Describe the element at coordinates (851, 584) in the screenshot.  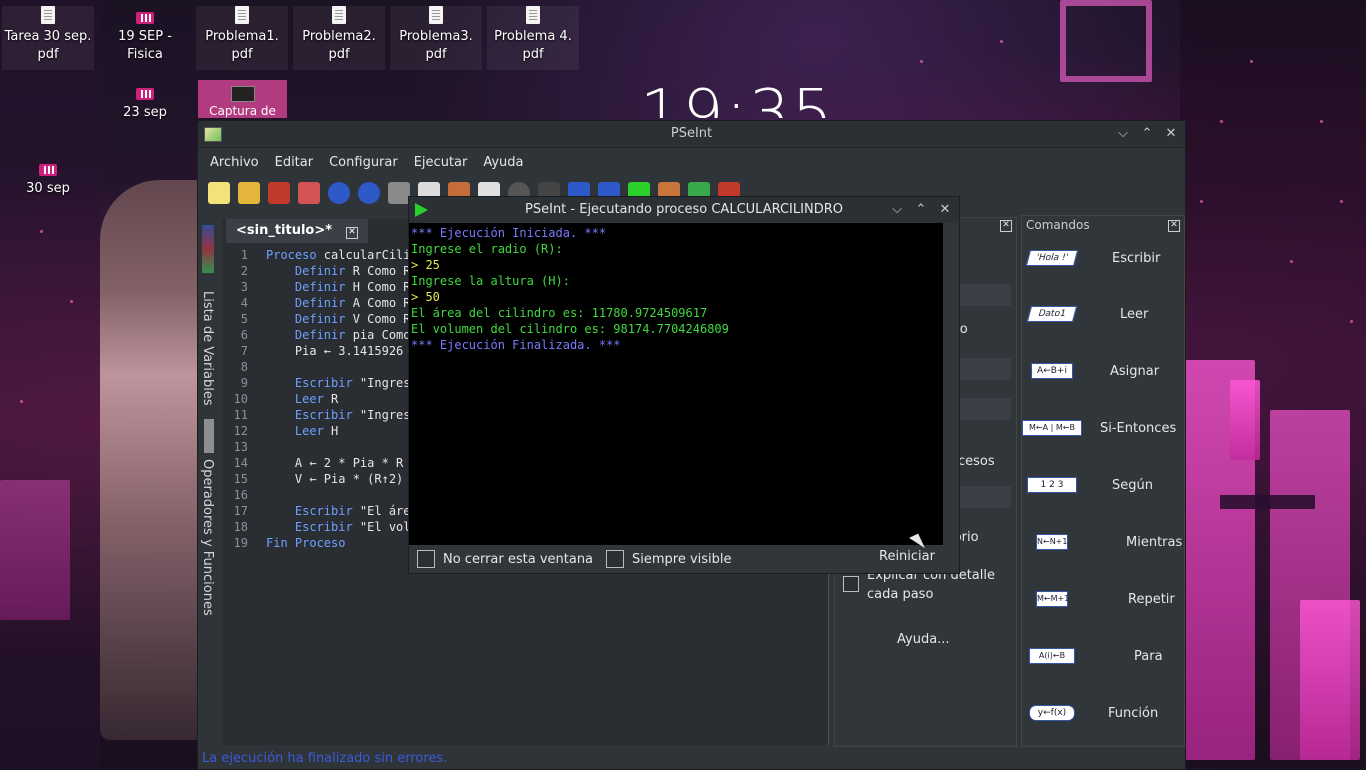
I see `explain-step-checkbox` at that location.